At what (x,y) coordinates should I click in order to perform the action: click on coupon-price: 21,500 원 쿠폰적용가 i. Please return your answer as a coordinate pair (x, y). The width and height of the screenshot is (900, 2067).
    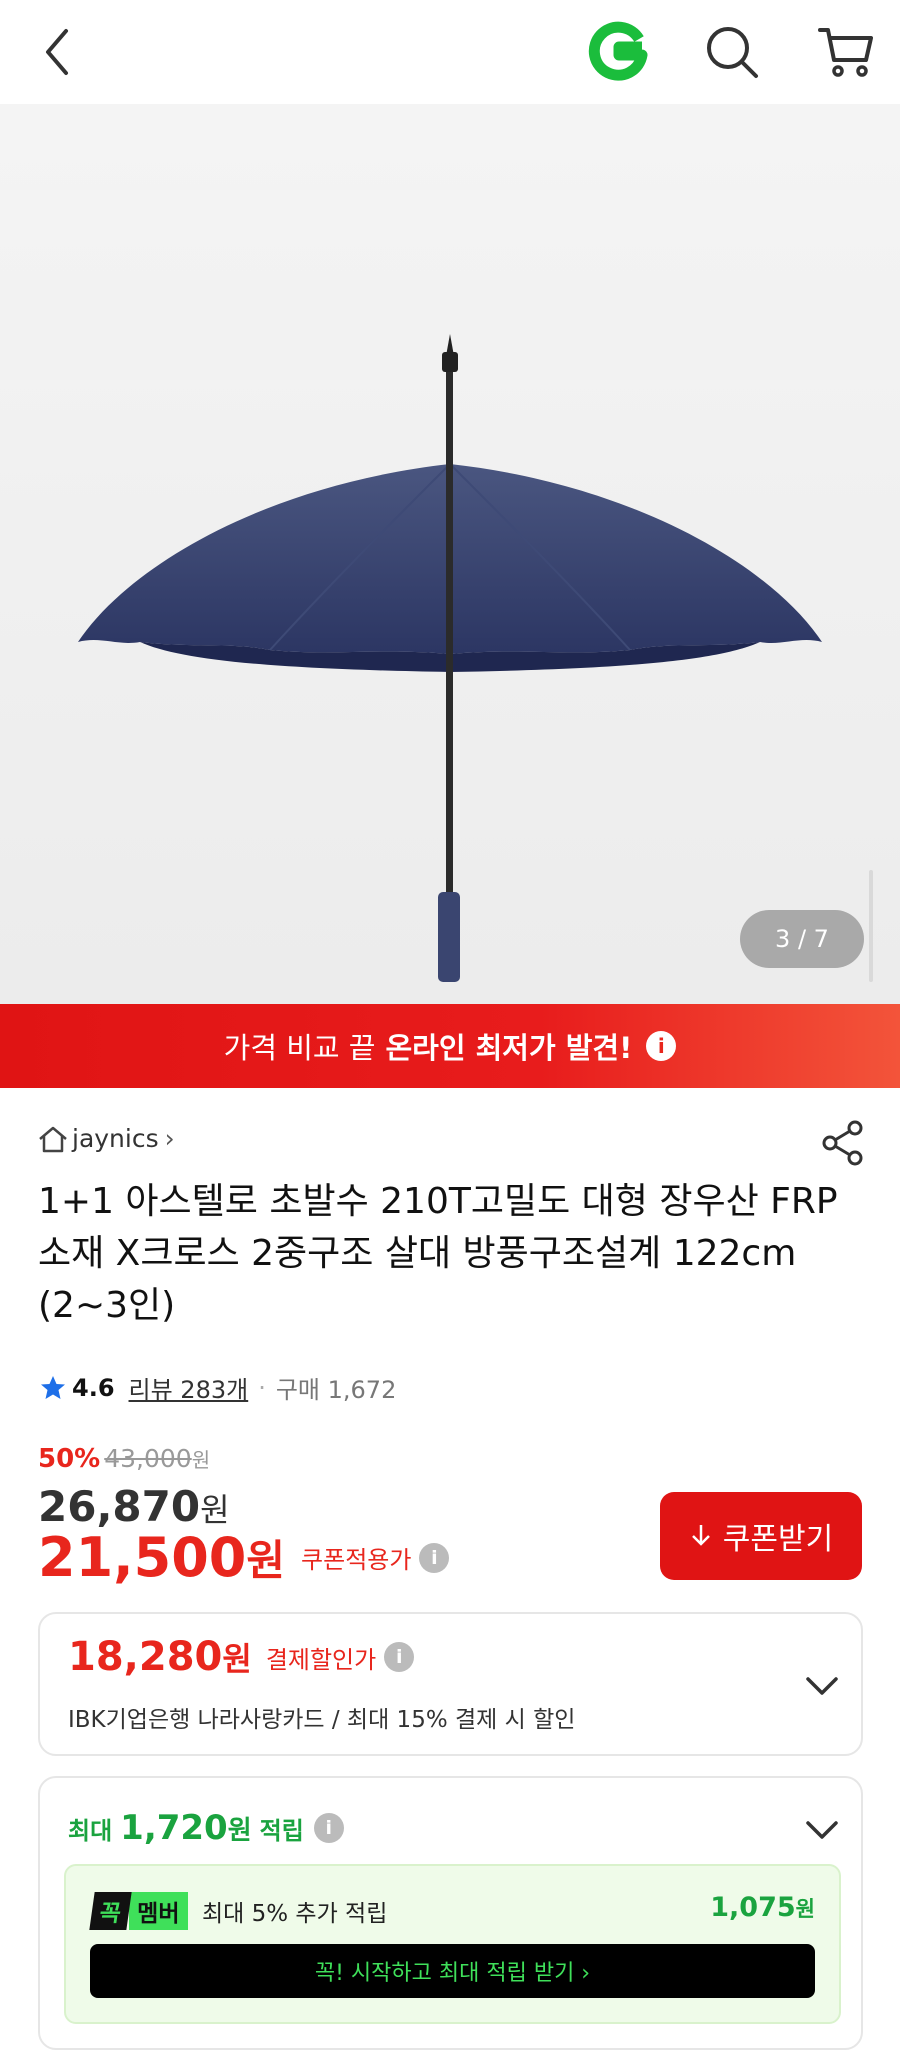
    Looking at the image, I should click on (244, 1557).